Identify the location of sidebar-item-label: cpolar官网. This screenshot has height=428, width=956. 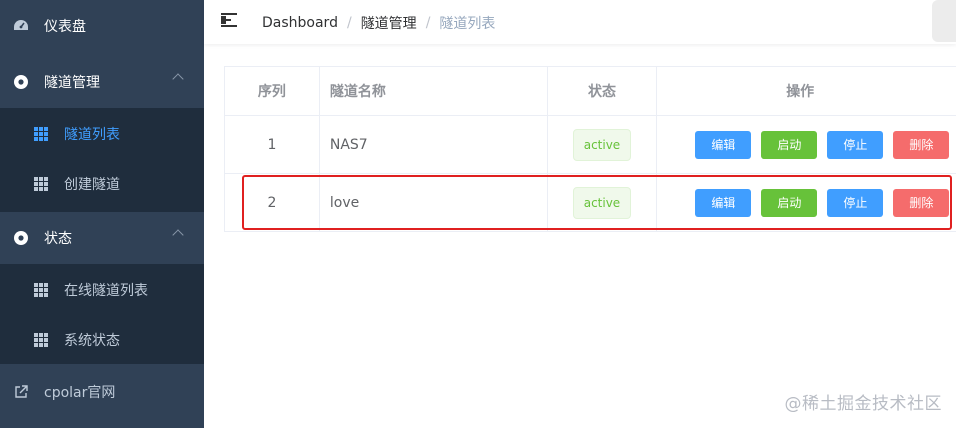
(80, 393).